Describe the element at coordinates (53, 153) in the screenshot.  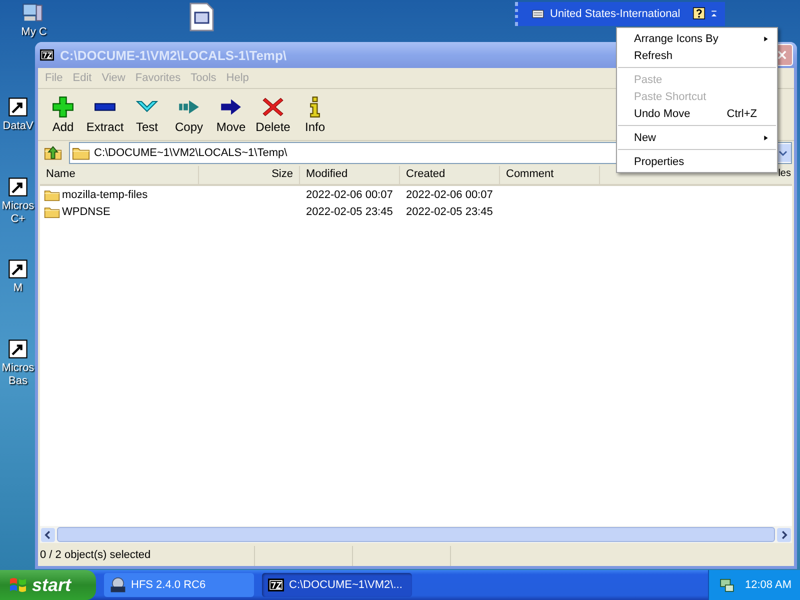
I see `folder-up-icon` at that location.